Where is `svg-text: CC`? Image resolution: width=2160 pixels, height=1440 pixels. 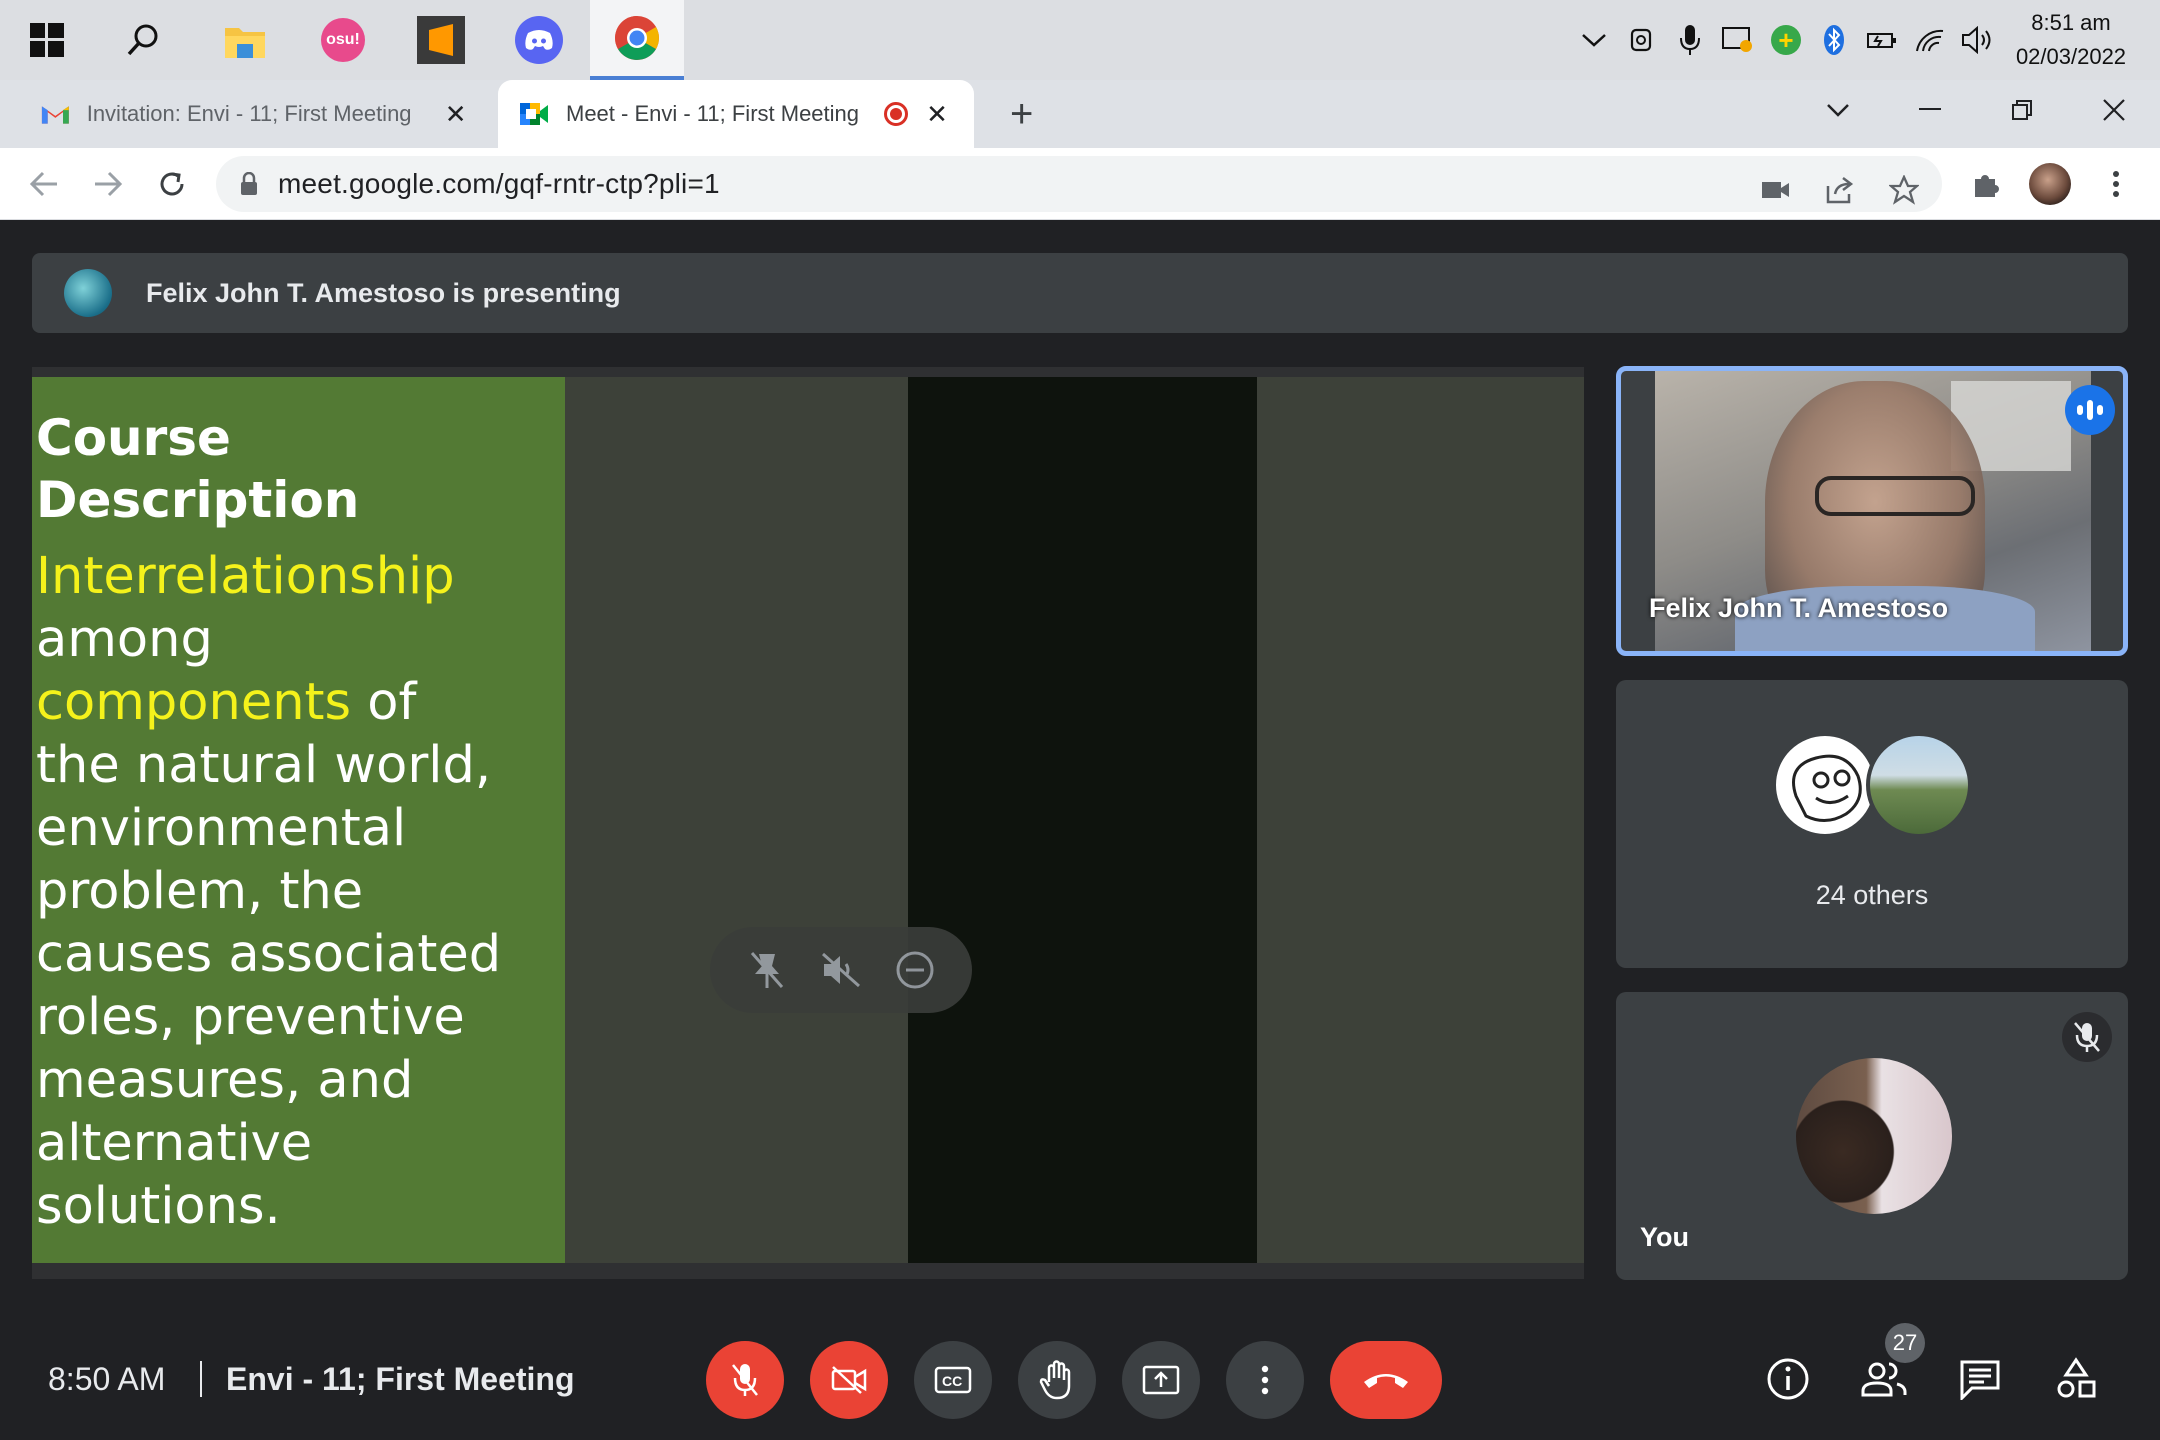 svg-text: CC is located at coordinates (952, 1381).